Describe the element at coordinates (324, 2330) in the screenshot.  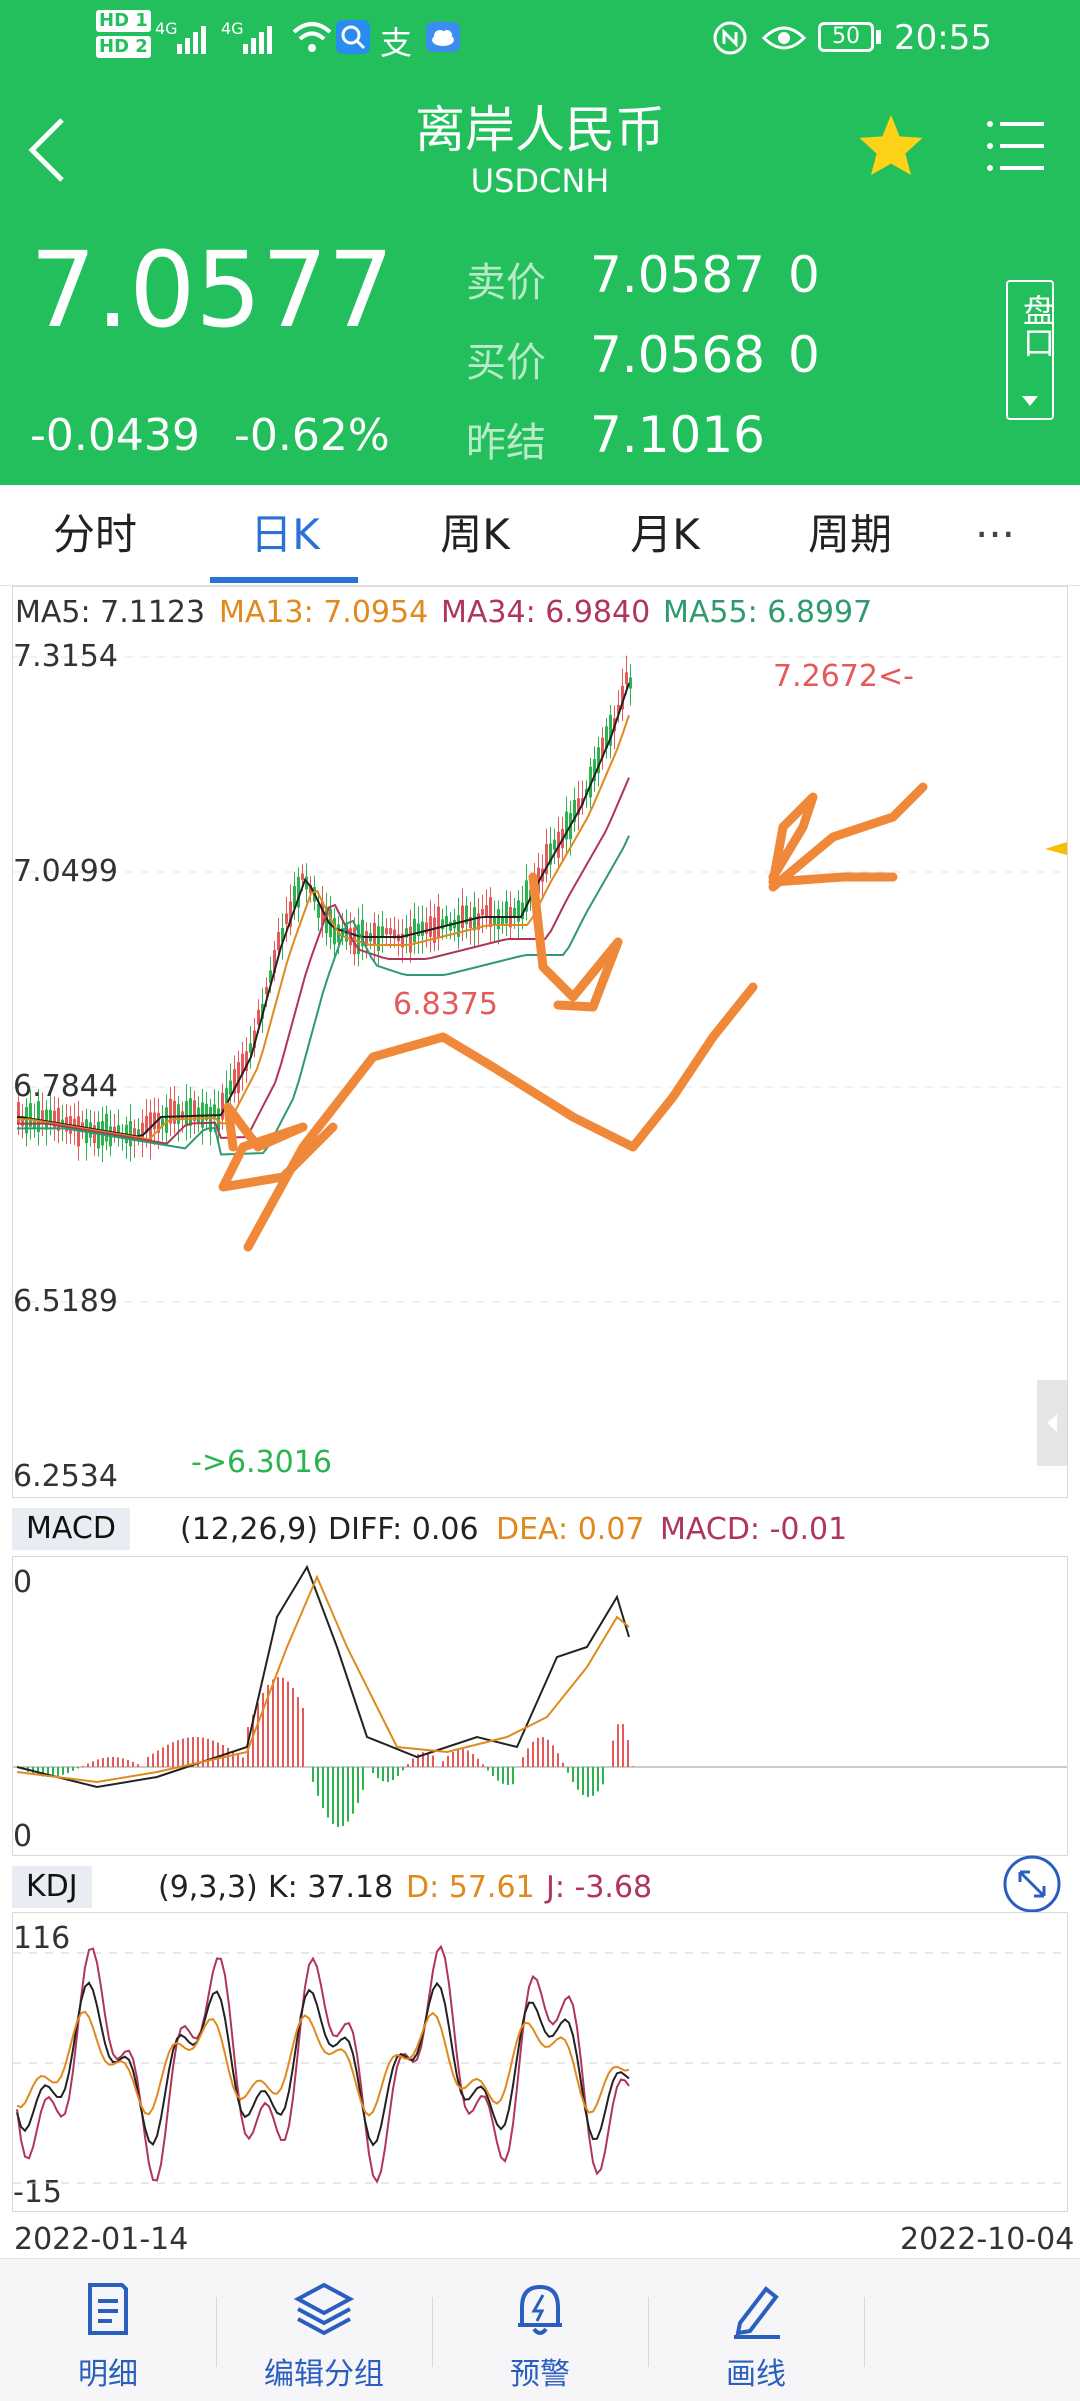
I see `bottom-nav-edit-group: 编辑分组` at that location.